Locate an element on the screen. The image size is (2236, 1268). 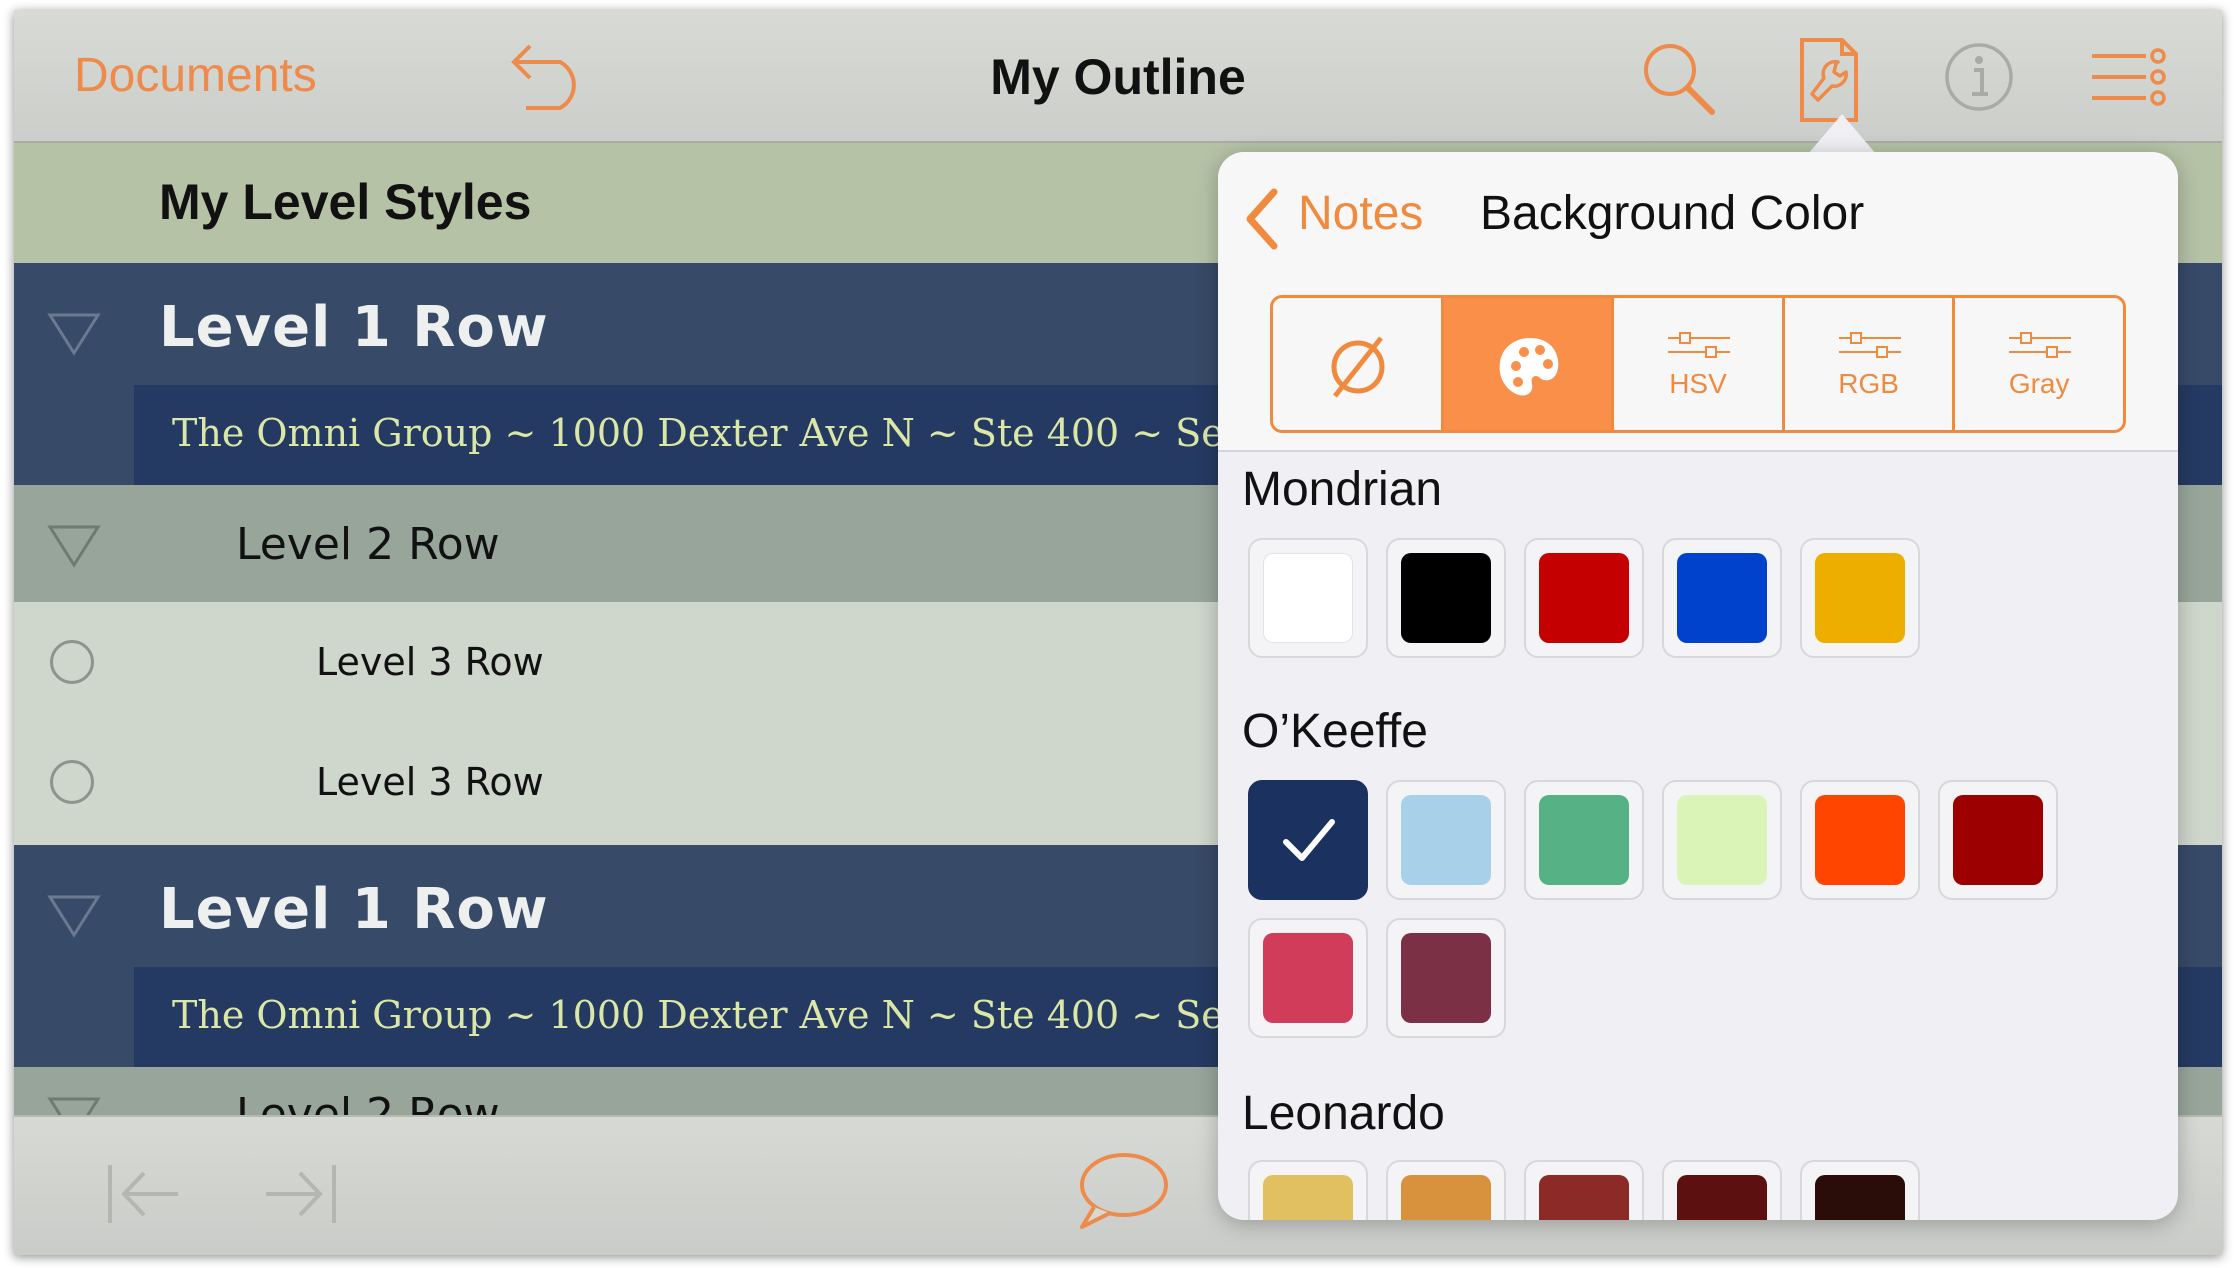
popover-title: Background Color is located at coordinates (1672, 213).